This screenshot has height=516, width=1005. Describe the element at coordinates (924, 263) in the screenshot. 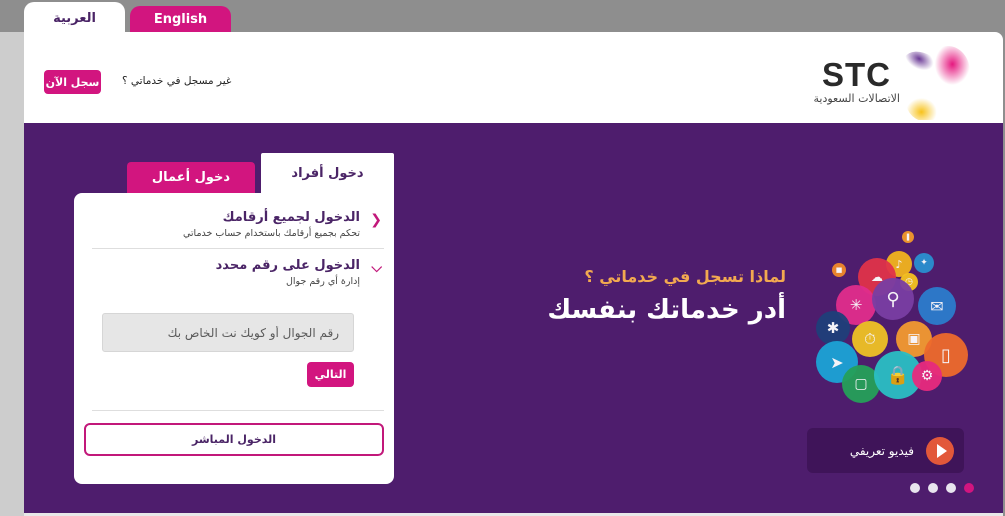

I see `bird-bubble-icon: ✦` at that location.